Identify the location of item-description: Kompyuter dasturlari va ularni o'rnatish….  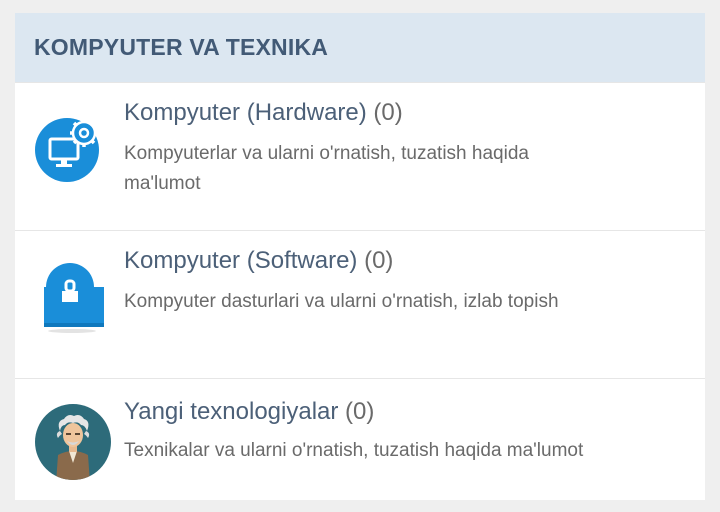
(341, 301).